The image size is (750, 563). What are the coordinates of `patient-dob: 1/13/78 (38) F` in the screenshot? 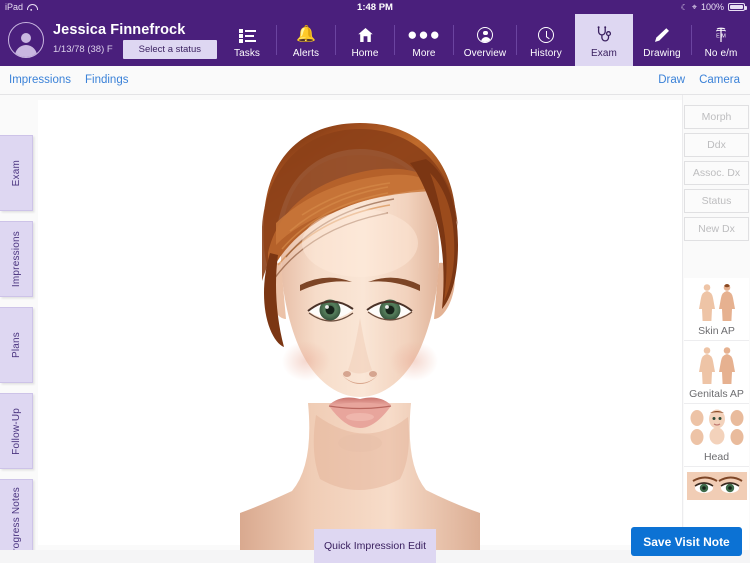 It's located at (83, 49).